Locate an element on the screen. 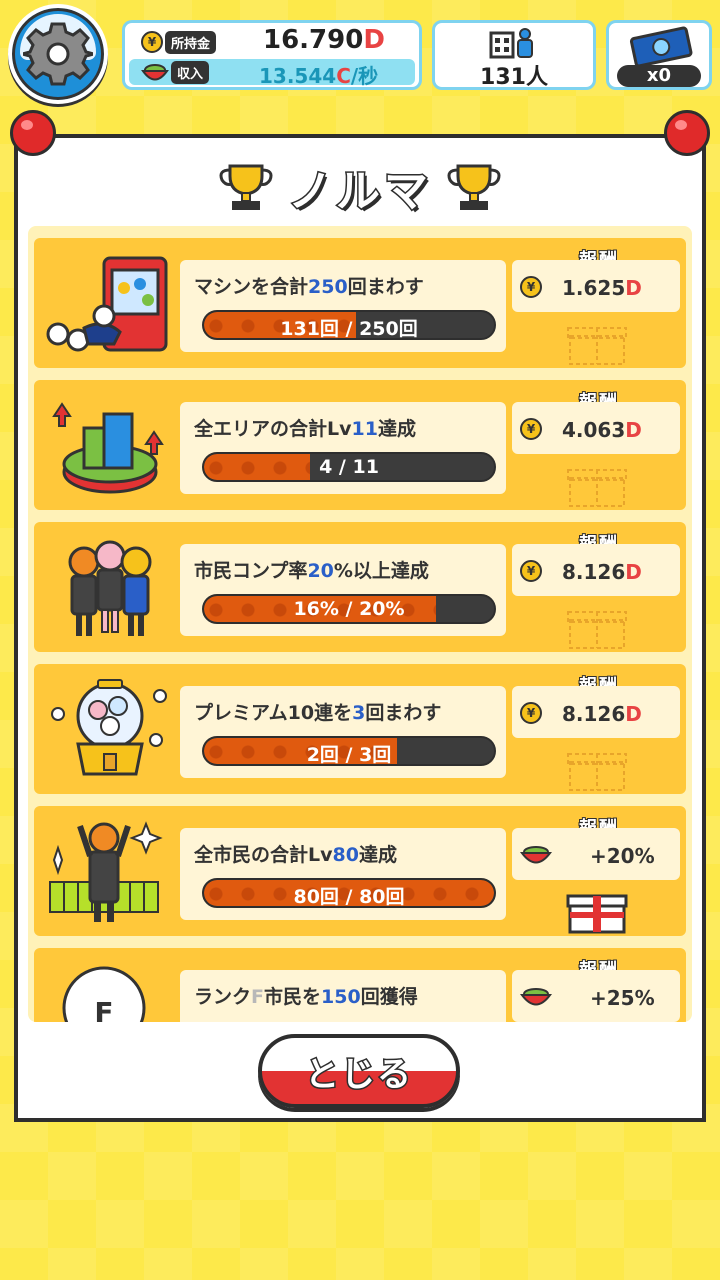  reward-amount: +20% is located at coordinates (622, 856).